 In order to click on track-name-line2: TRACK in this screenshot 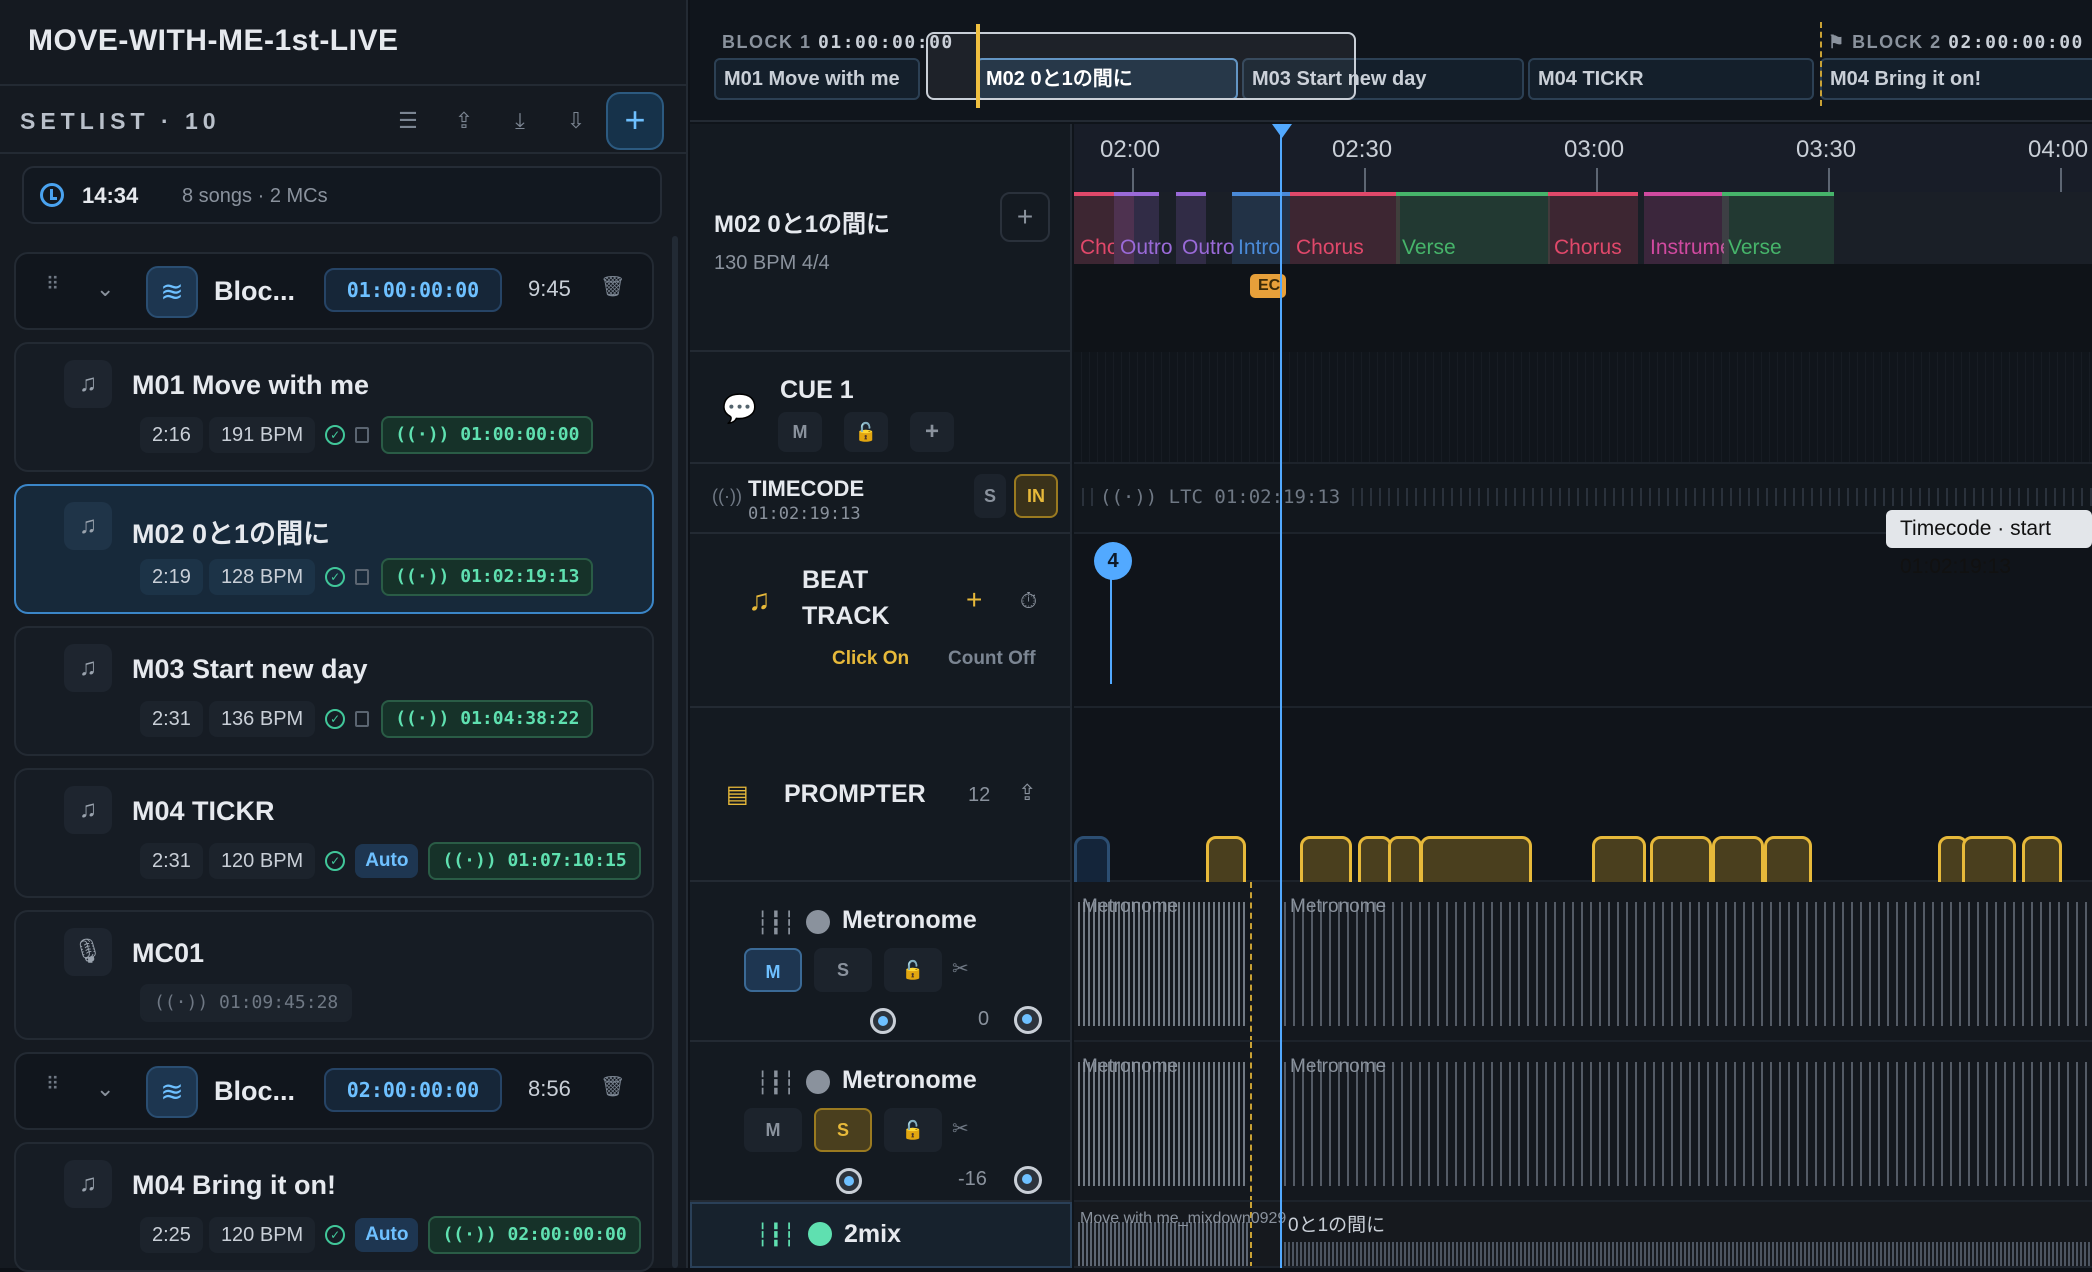, I will do `click(846, 616)`.